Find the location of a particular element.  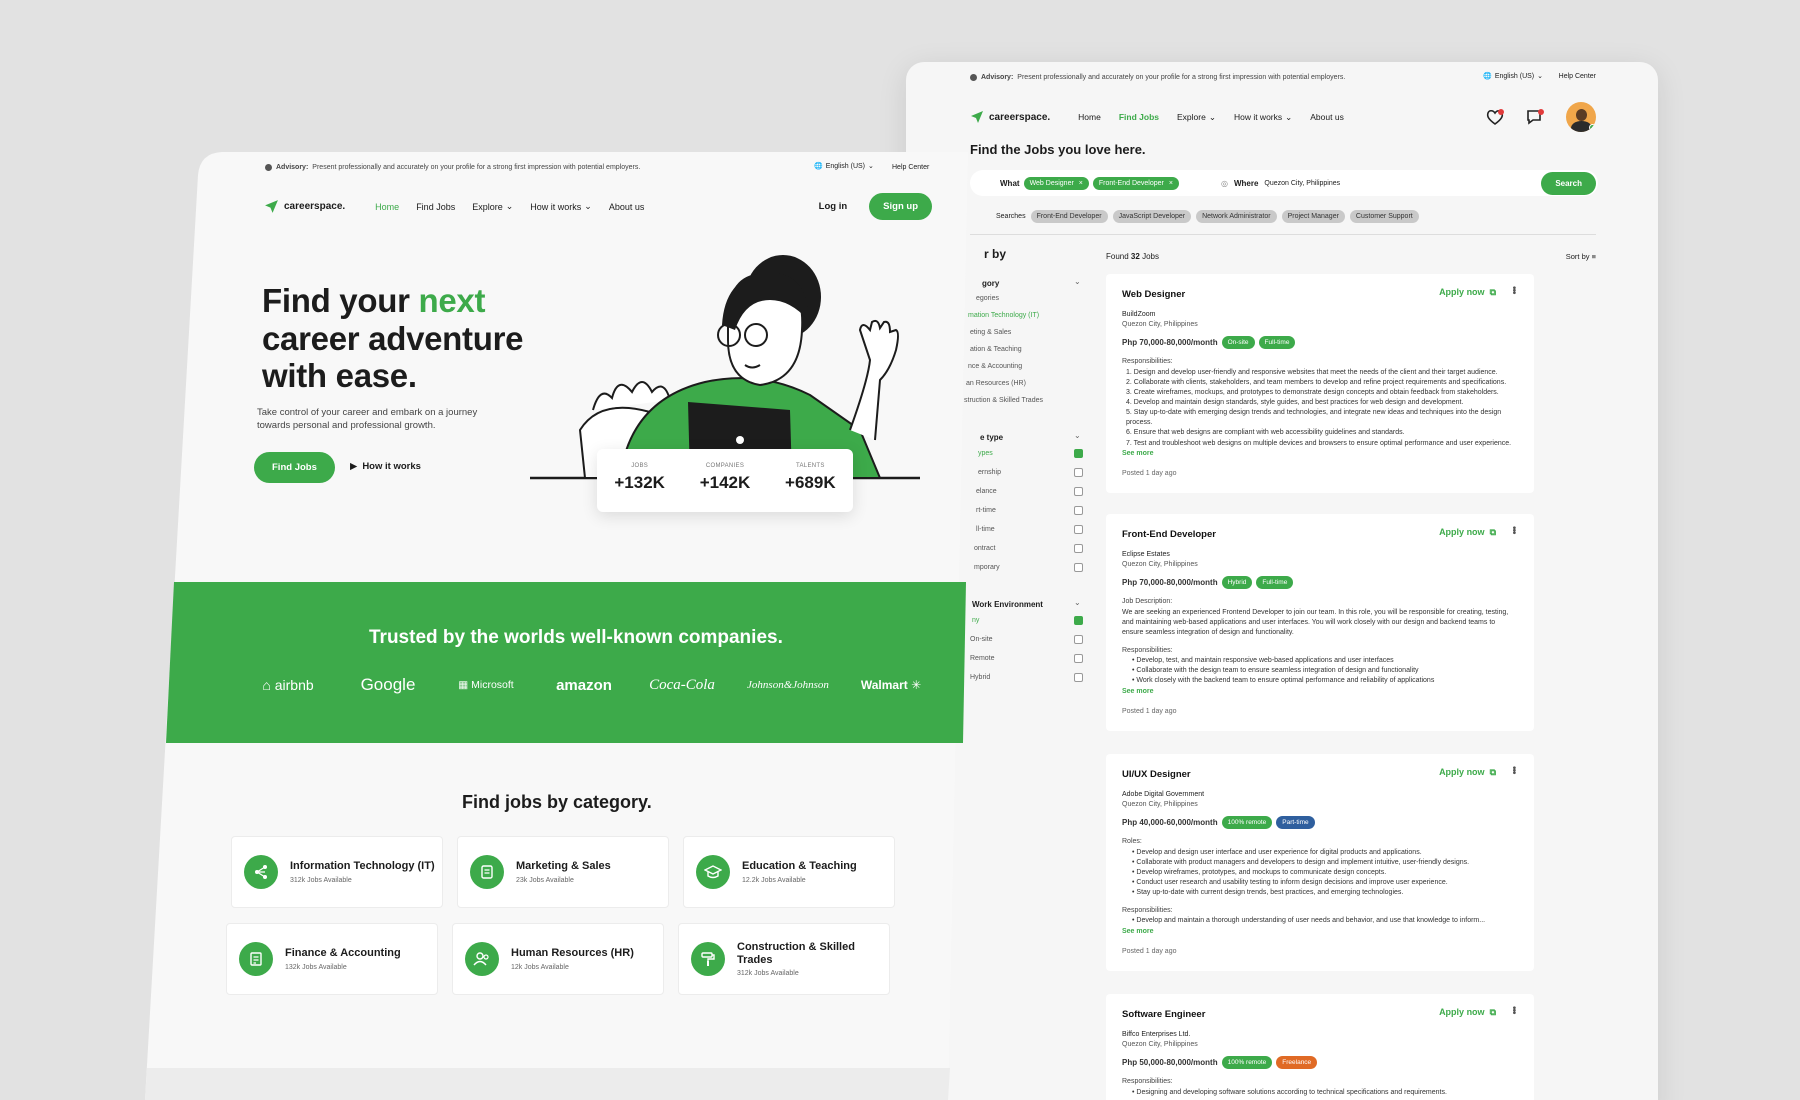

airbnb-logo: ⌂ airbnb is located at coordinates (288, 685).